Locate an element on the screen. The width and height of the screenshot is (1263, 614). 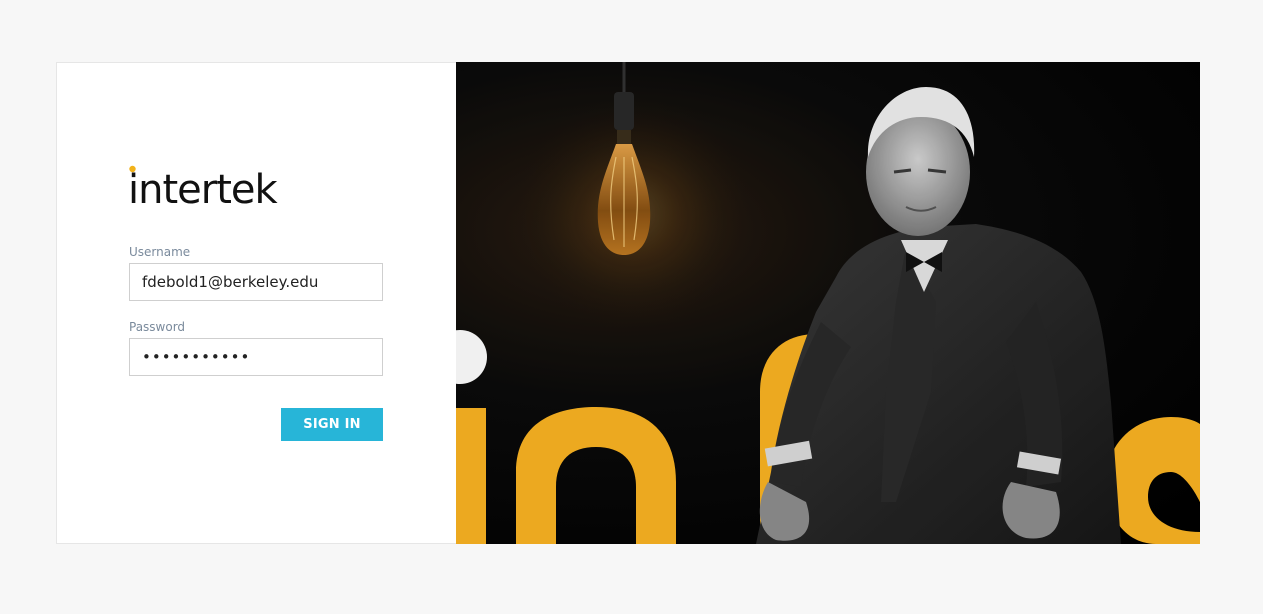
svg-text: intertek is located at coordinates (203, 187).